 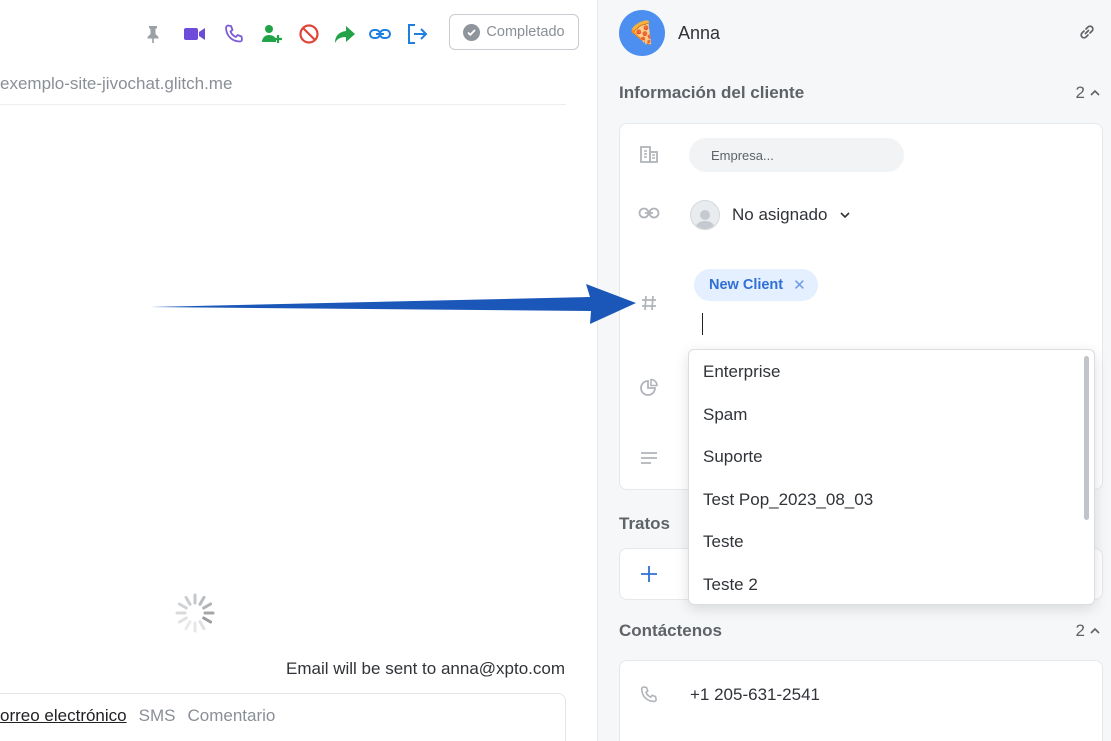 I want to click on loading-spinner-icon, so click(x=195, y=613).